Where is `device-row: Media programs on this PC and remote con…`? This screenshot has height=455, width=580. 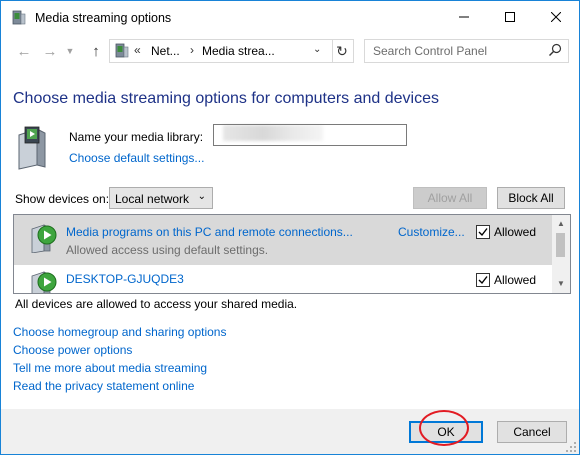 device-row: Media programs on this PC and remote con… is located at coordinates (283, 240).